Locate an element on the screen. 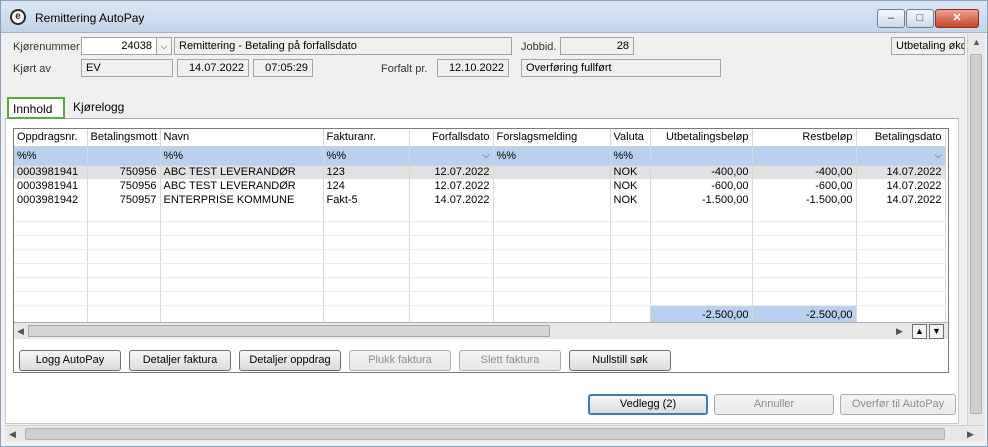 This screenshot has height=447, width=988. maximize-button: □ is located at coordinates (920, 18).